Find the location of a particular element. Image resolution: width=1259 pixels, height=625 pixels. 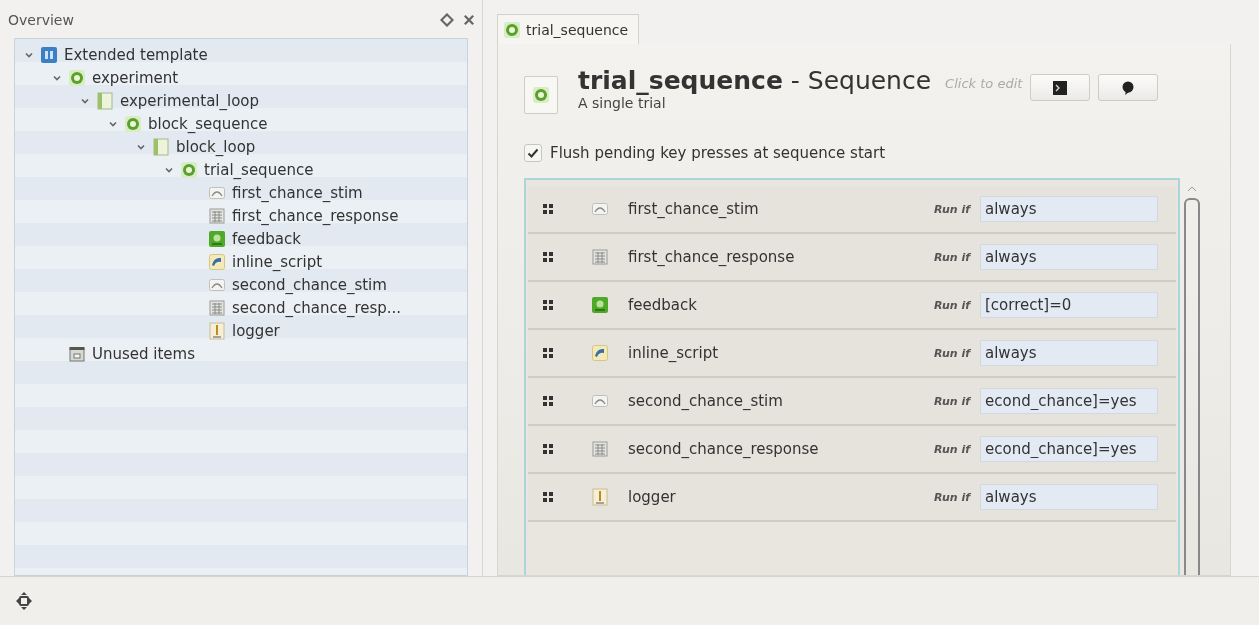

tree-item: block_sequence is located at coordinates (208, 123).